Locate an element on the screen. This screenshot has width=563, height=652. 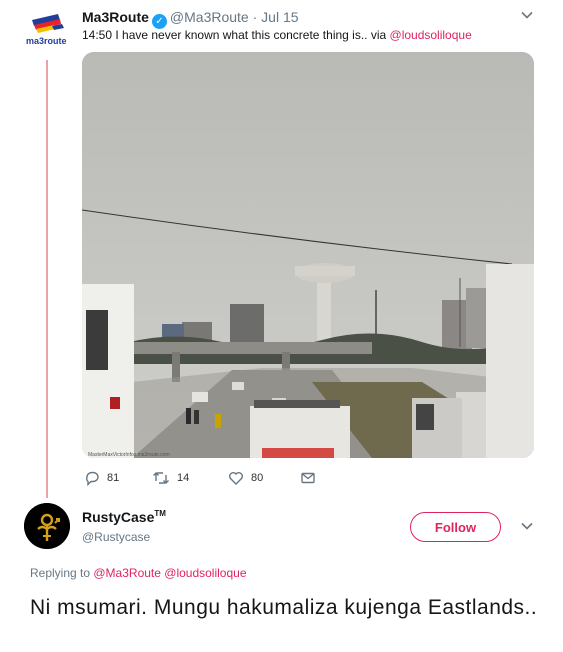
verified-badge-icon: ✓ is located at coordinates (159, 21).